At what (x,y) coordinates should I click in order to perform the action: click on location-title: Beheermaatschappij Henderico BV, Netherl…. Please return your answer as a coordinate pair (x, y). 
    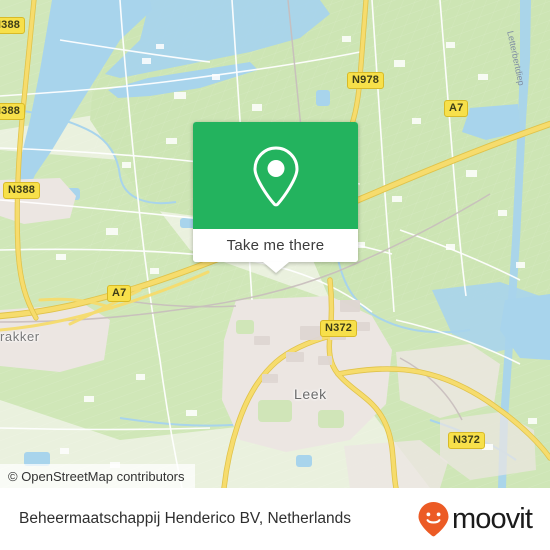
    Looking at the image, I should click on (185, 518).